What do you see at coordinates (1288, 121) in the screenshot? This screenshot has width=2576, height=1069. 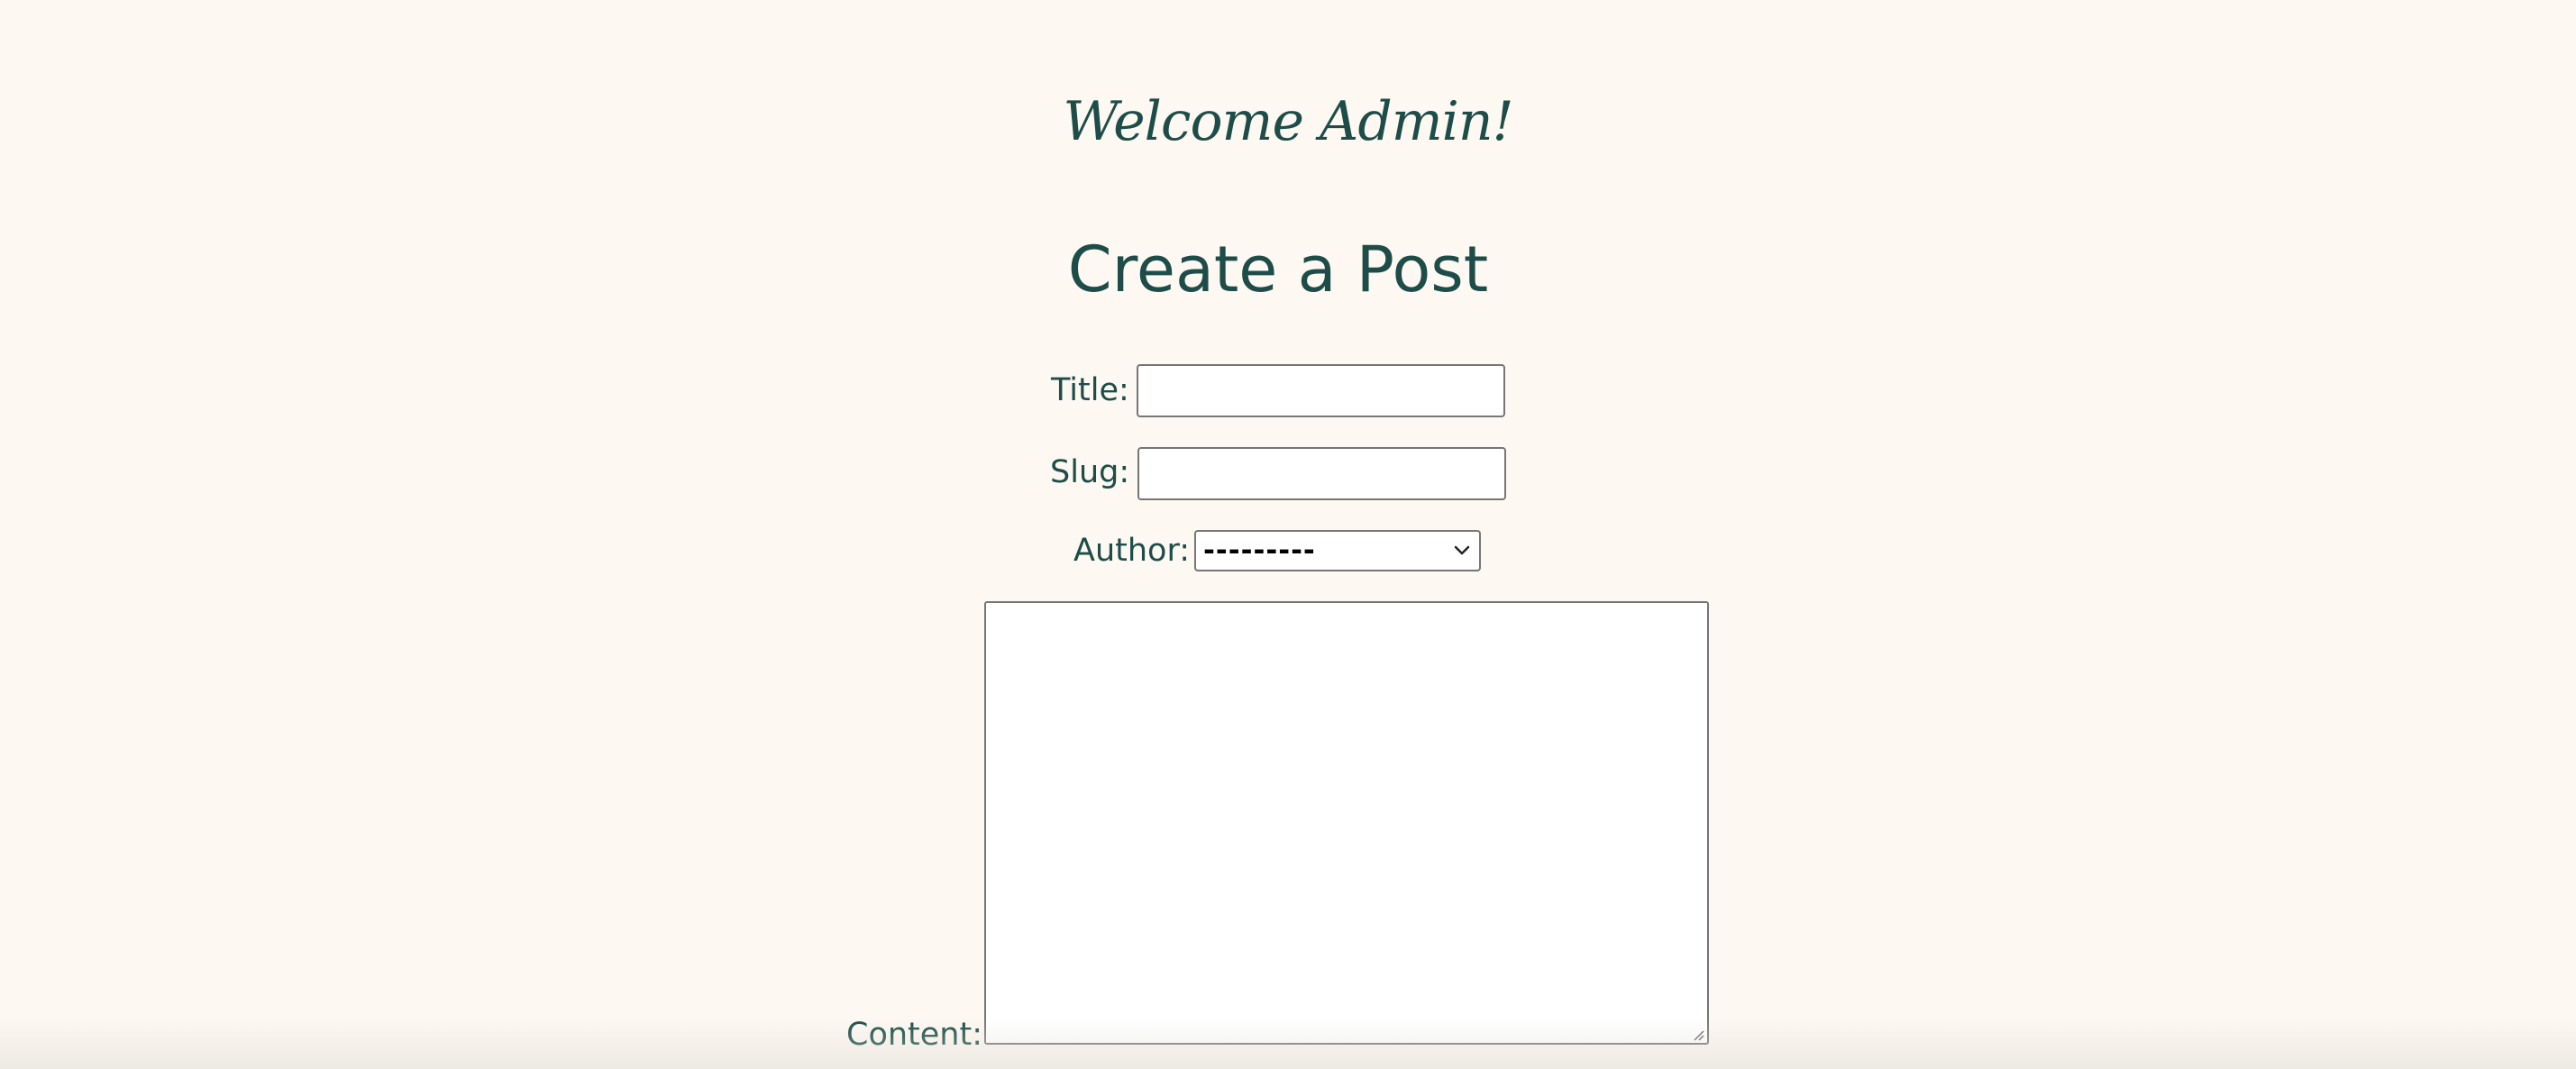 I see `welcome-heading: Welcome Admin!` at bounding box center [1288, 121].